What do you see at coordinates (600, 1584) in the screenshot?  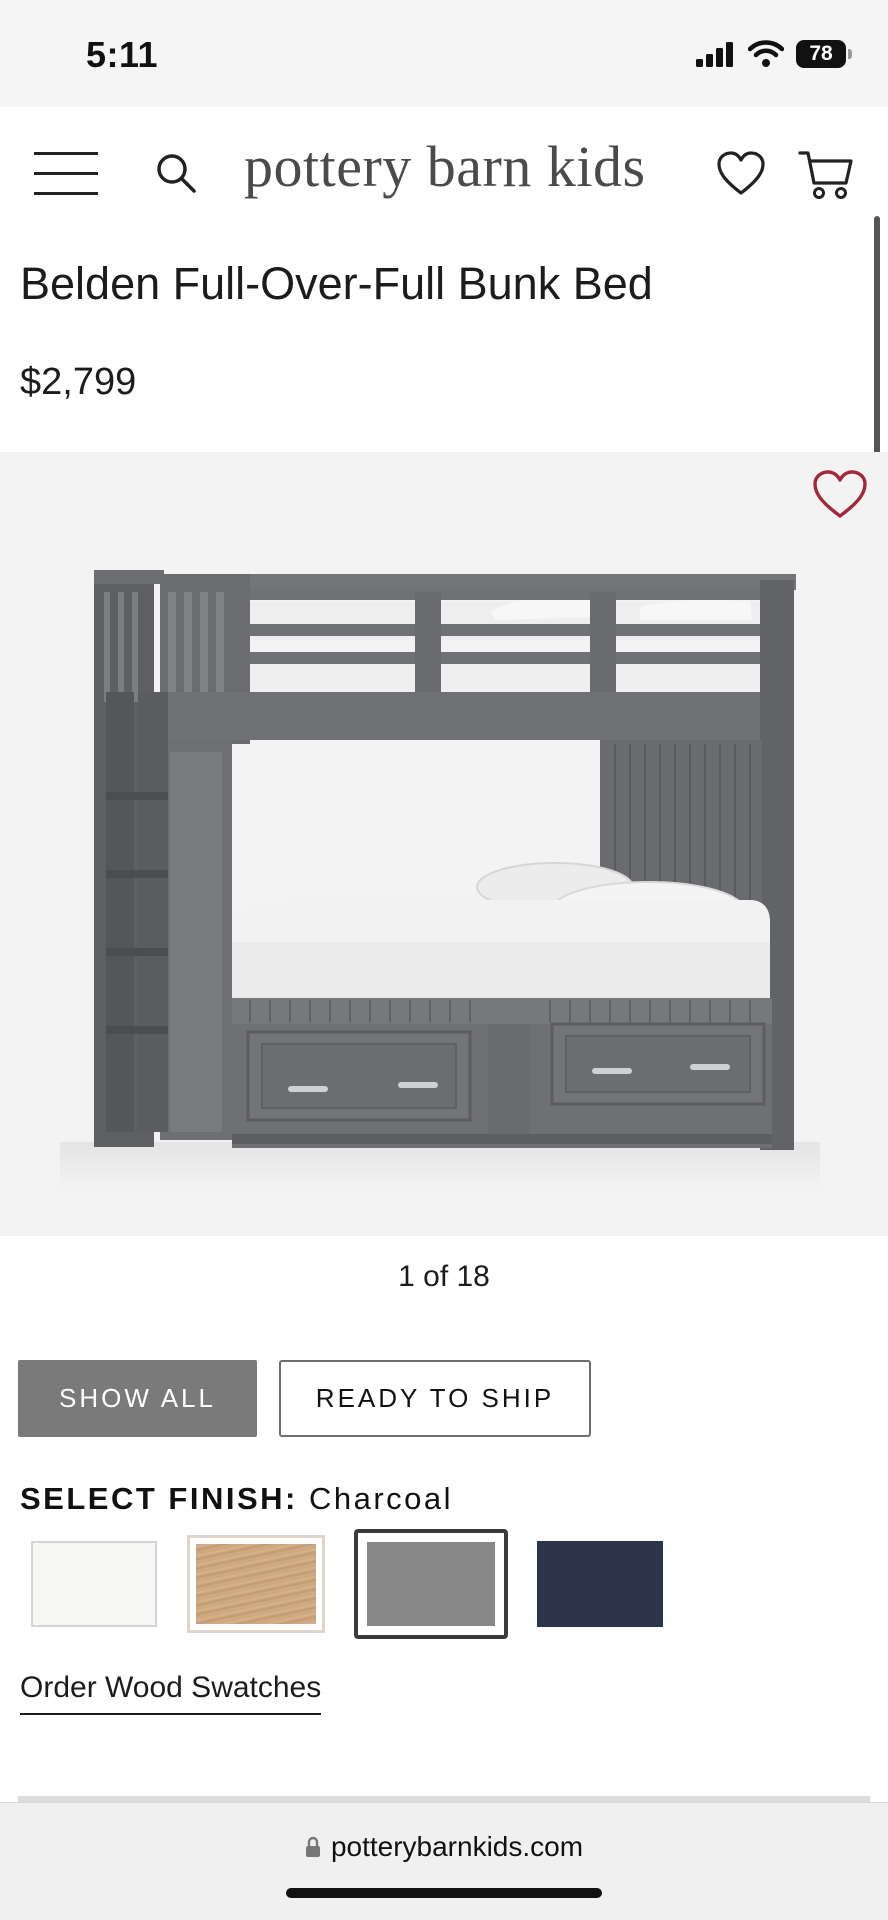 I see `swatch-navy` at bounding box center [600, 1584].